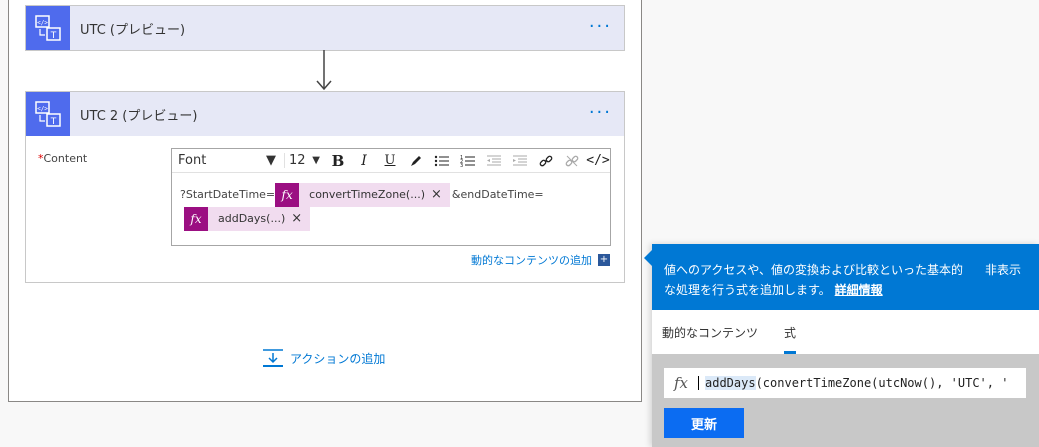  I want to click on field-label-text: Content, so click(65, 158).